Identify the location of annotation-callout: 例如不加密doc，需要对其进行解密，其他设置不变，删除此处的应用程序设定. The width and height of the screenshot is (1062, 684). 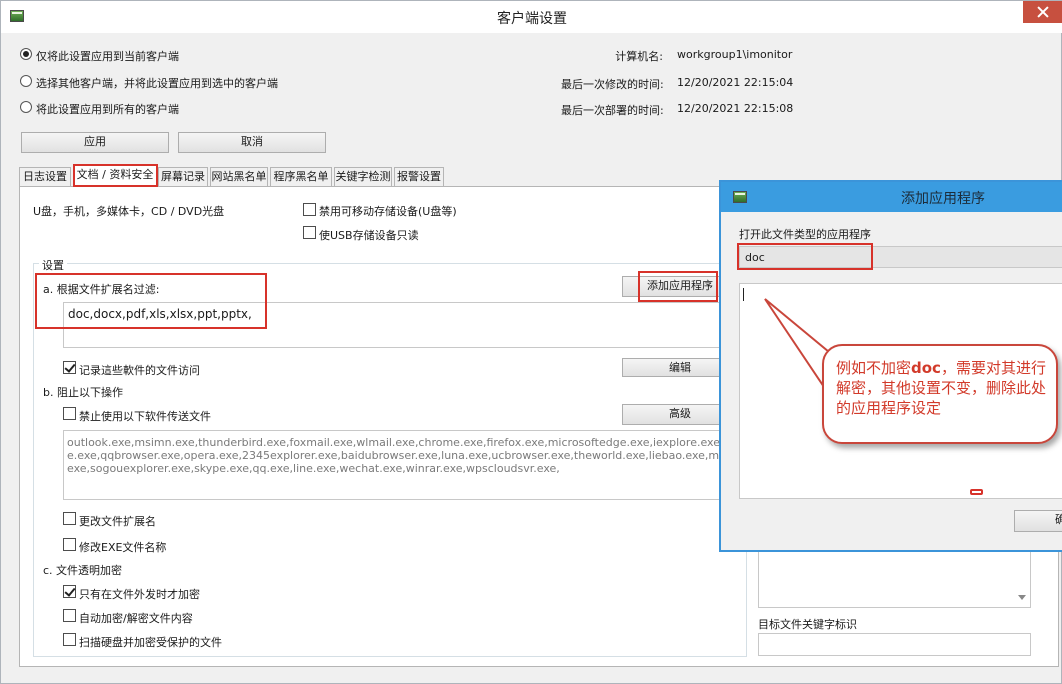
(940, 394).